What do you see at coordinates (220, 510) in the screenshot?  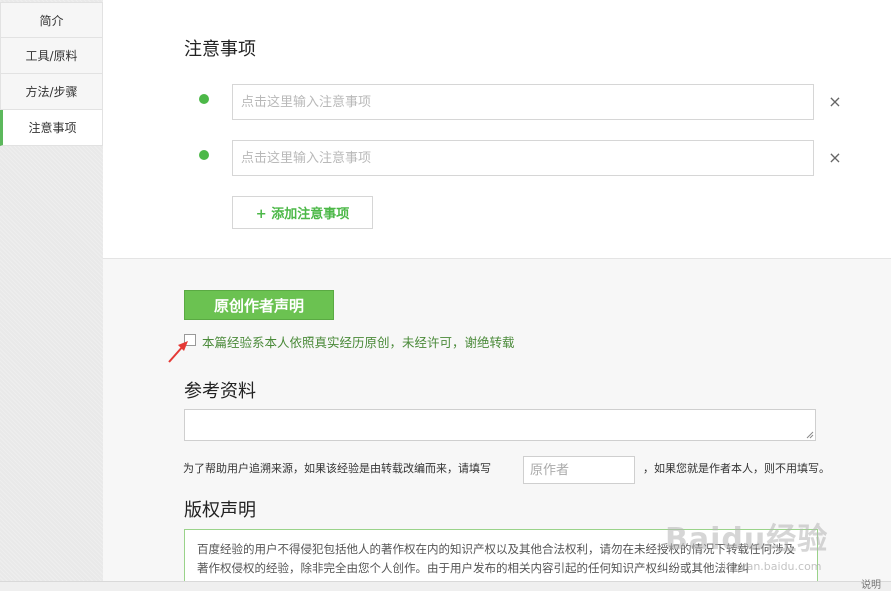 I see `copyright-title: 版权声明` at bounding box center [220, 510].